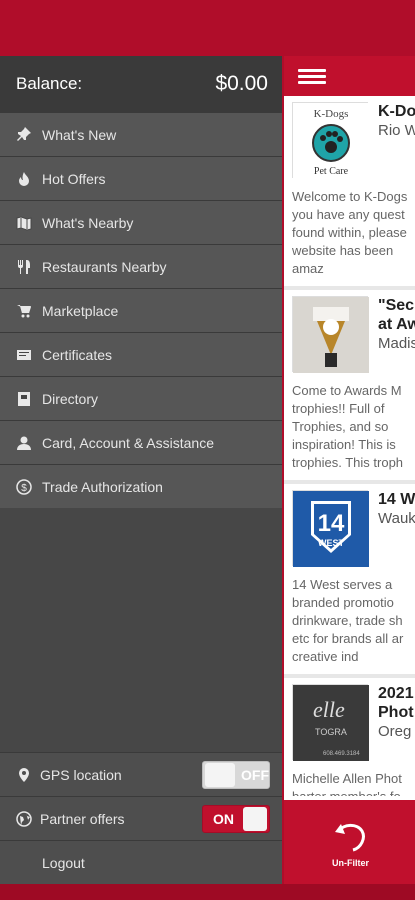 This screenshot has width=415, height=900. I want to click on logo-text-top: K-Dogs, so click(331, 114).